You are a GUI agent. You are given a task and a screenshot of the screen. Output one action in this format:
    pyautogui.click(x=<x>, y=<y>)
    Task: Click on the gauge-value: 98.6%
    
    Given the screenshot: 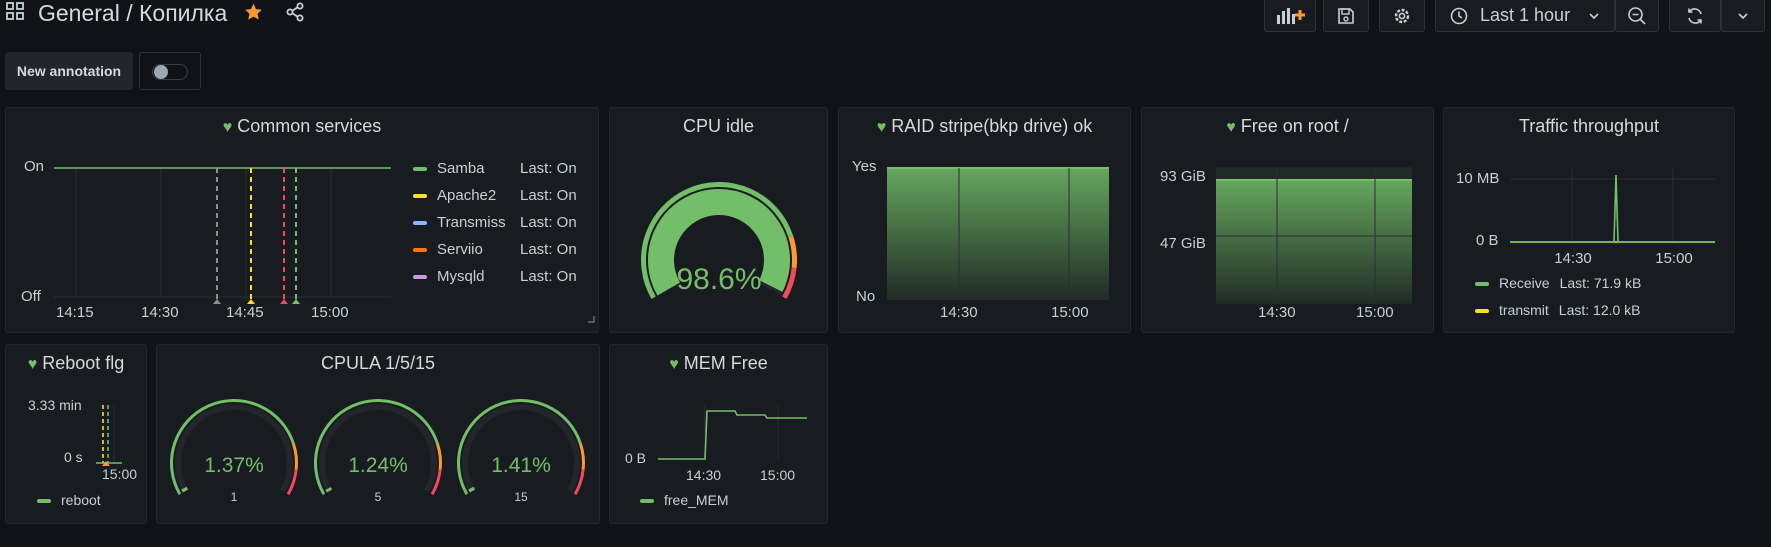 What is the action you would take?
    pyautogui.click(x=718, y=279)
    